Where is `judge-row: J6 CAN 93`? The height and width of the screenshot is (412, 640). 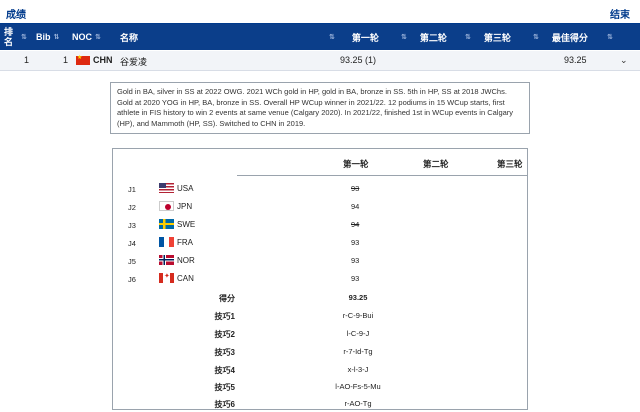
judge-row: J6 CAN 93 is located at coordinates (320, 279).